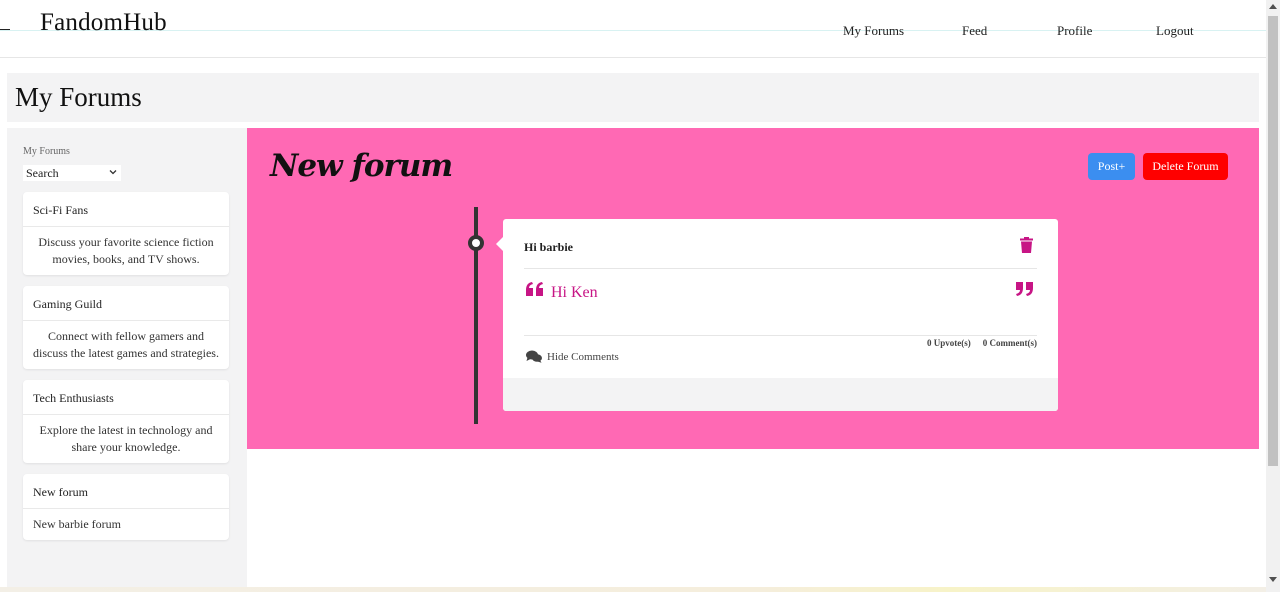  I want to click on post-title: Hi barbie, so click(549, 247).